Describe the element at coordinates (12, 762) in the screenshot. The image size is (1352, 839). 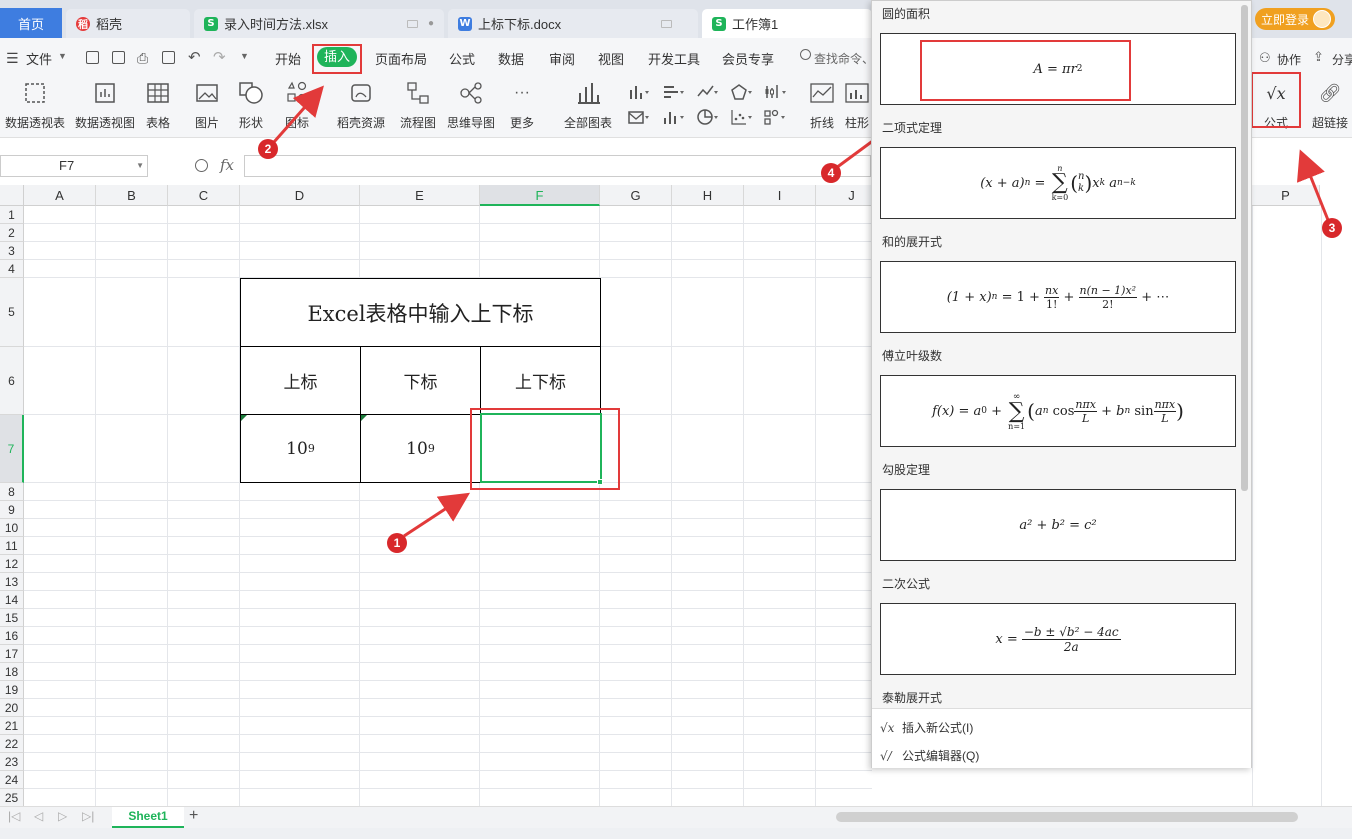
I see `row-header: 23` at that location.